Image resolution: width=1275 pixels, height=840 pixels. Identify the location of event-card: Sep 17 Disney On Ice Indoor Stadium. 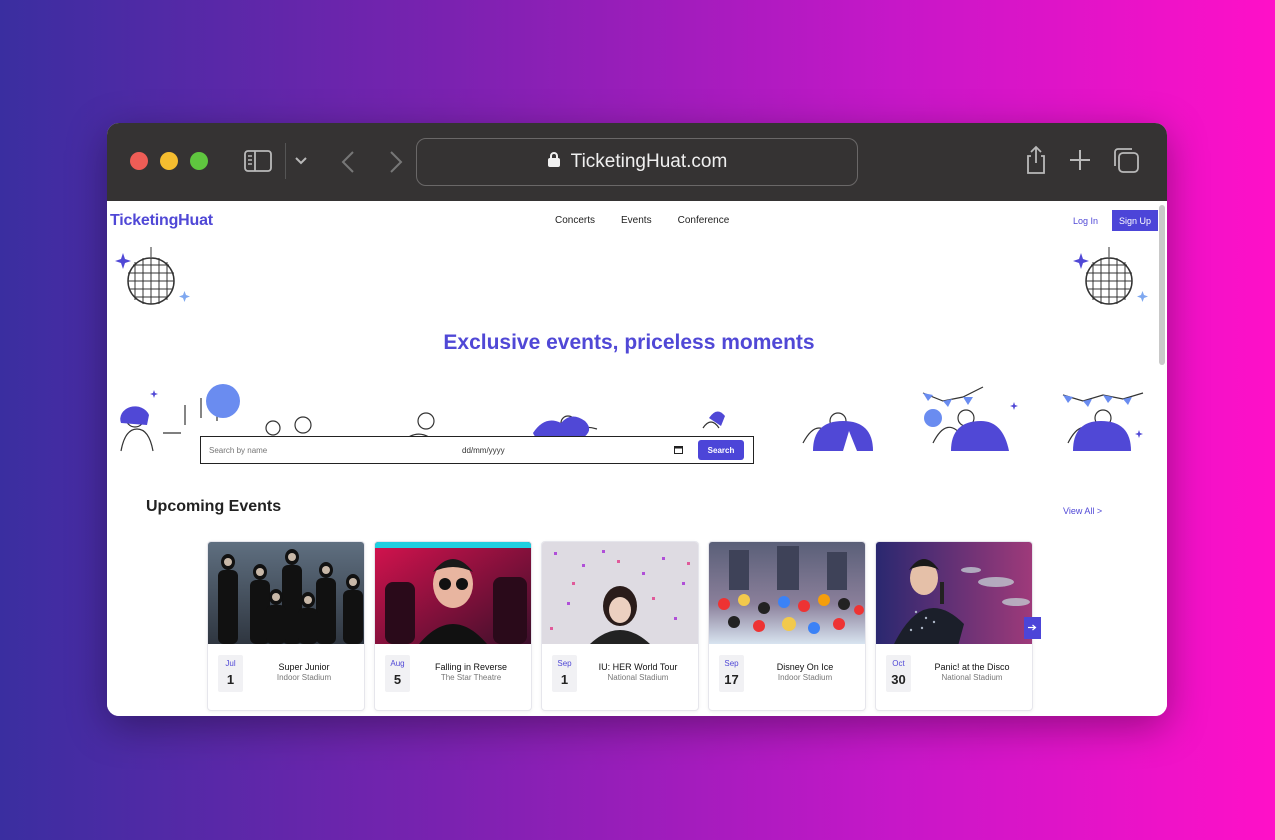
(787, 626).